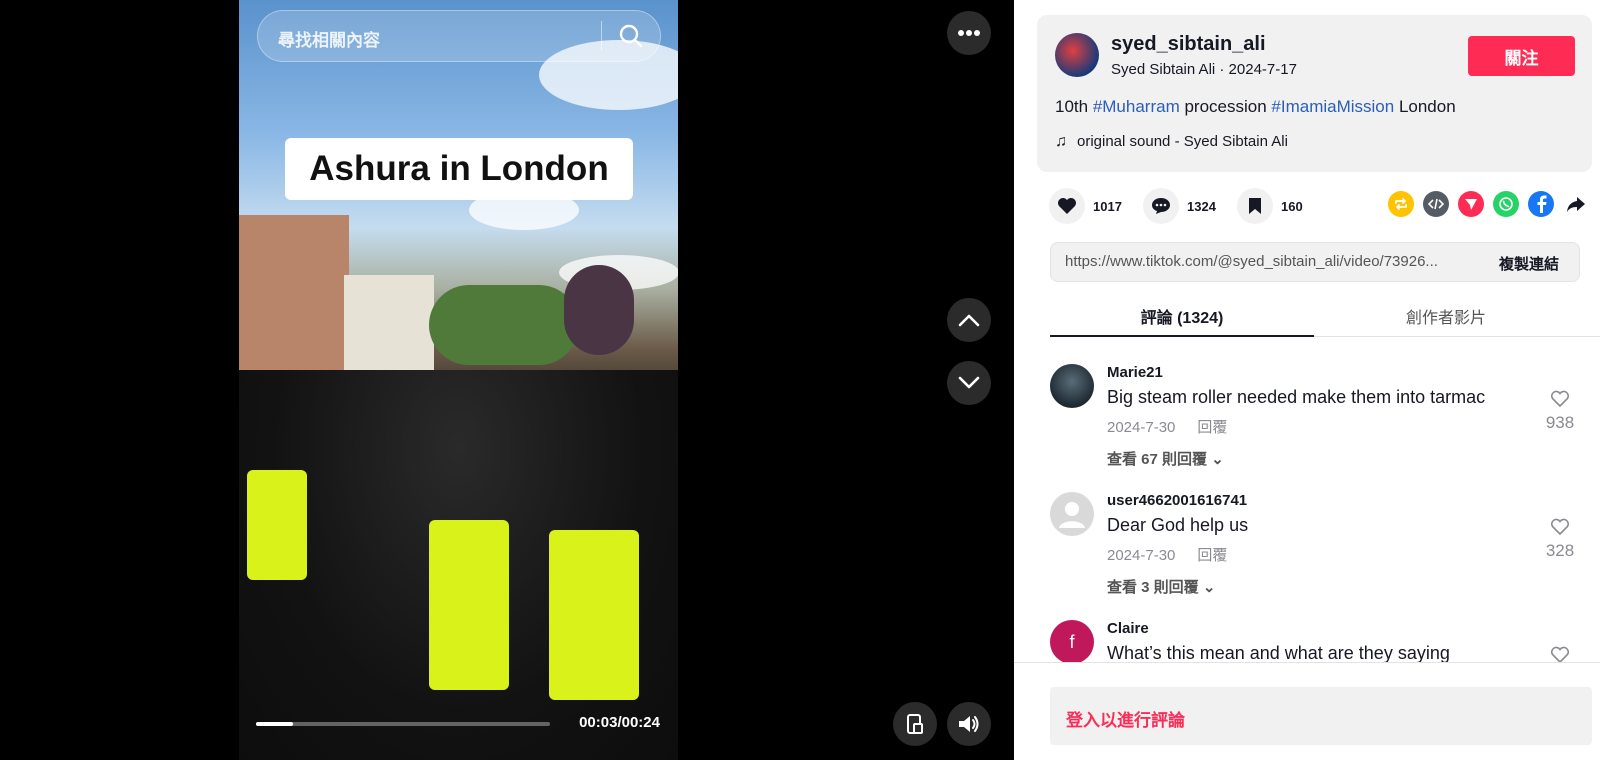  Describe the element at coordinates (1182, 141) in the screenshot. I see `sound-label: original sound - Syed Sibtain Ali` at that location.